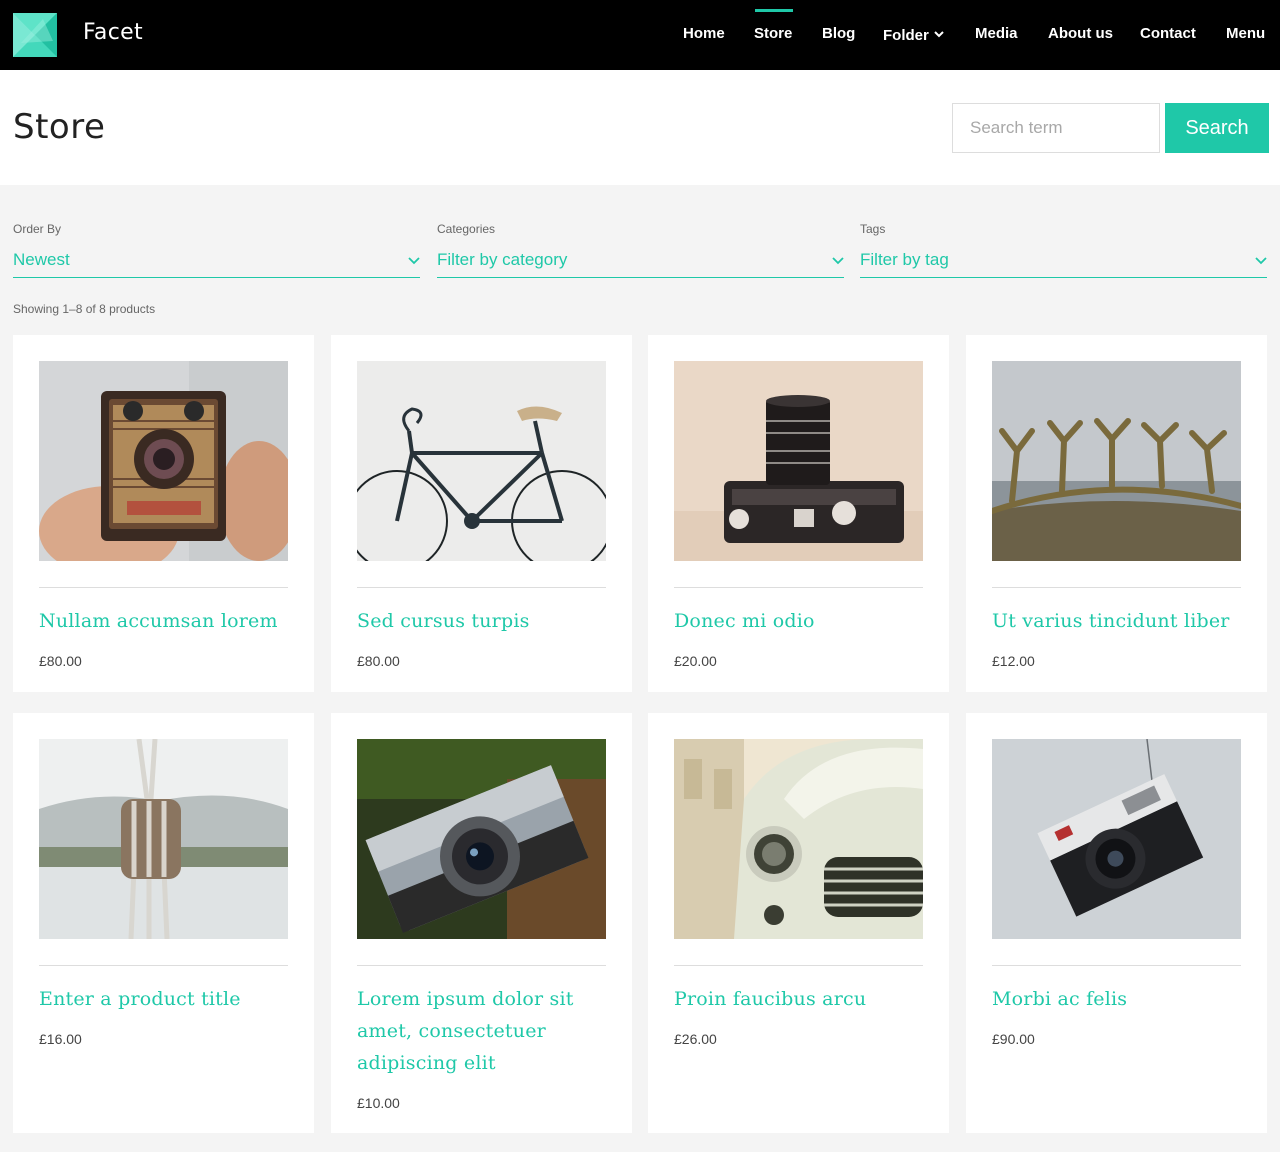 This screenshot has height=1152, width=1280. I want to click on product-title: Ut varius tincidunt liber, so click(1116, 621).